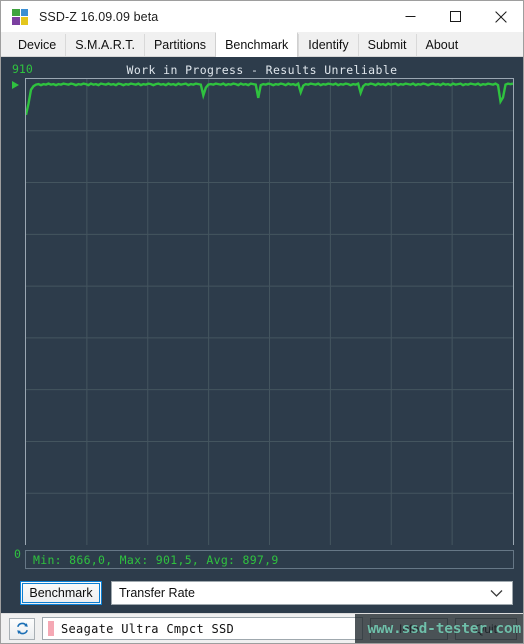 The image size is (524, 644). Describe the element at coordinates (22, 628) in the screenshot. I see `refresh-icon` at that location.